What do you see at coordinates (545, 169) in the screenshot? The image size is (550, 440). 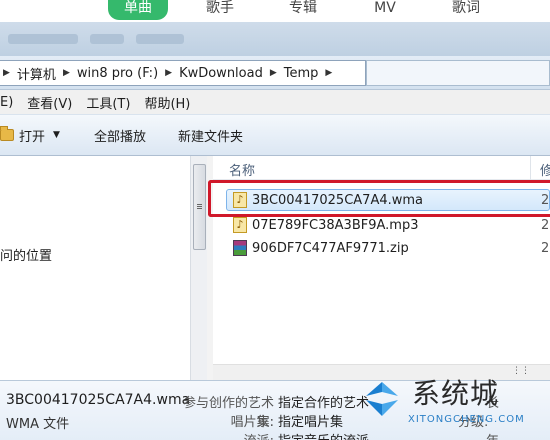 I see `column-header-modified: 修` at bounding box center [545, 169].